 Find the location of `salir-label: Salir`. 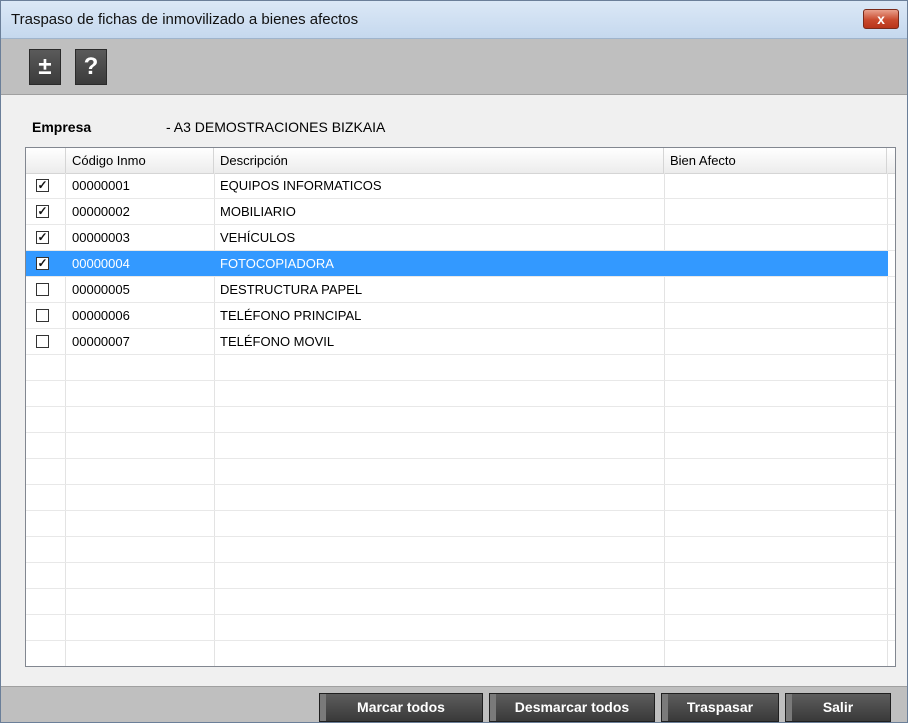

salir-label: Salir is located at coordinates (838, 707).